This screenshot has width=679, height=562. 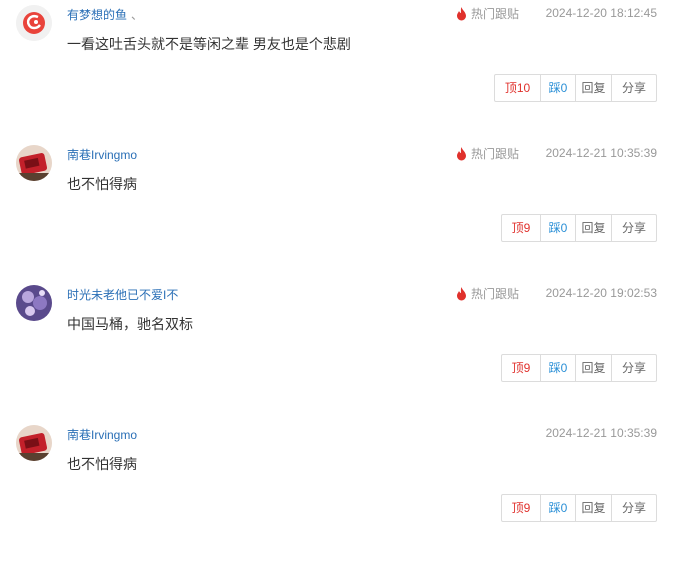 I want to click on comment-time: 2024-12-20 19:02:53, so click(x=601, y=293).